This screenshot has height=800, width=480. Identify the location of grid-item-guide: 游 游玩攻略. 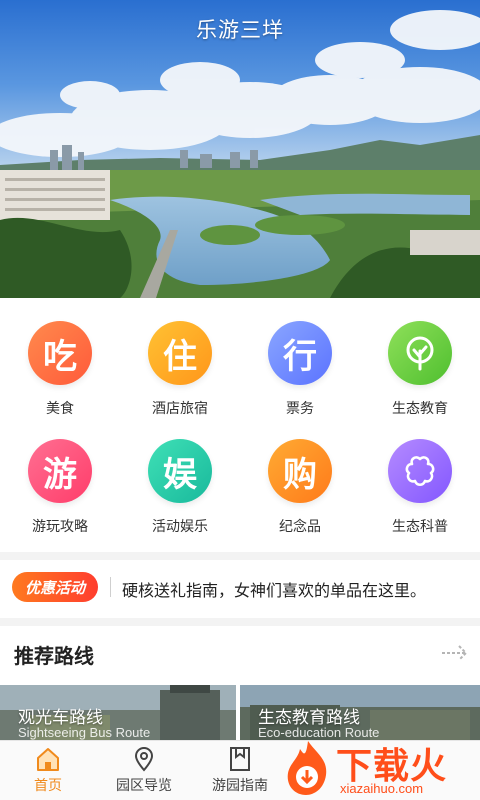
(60, 483).